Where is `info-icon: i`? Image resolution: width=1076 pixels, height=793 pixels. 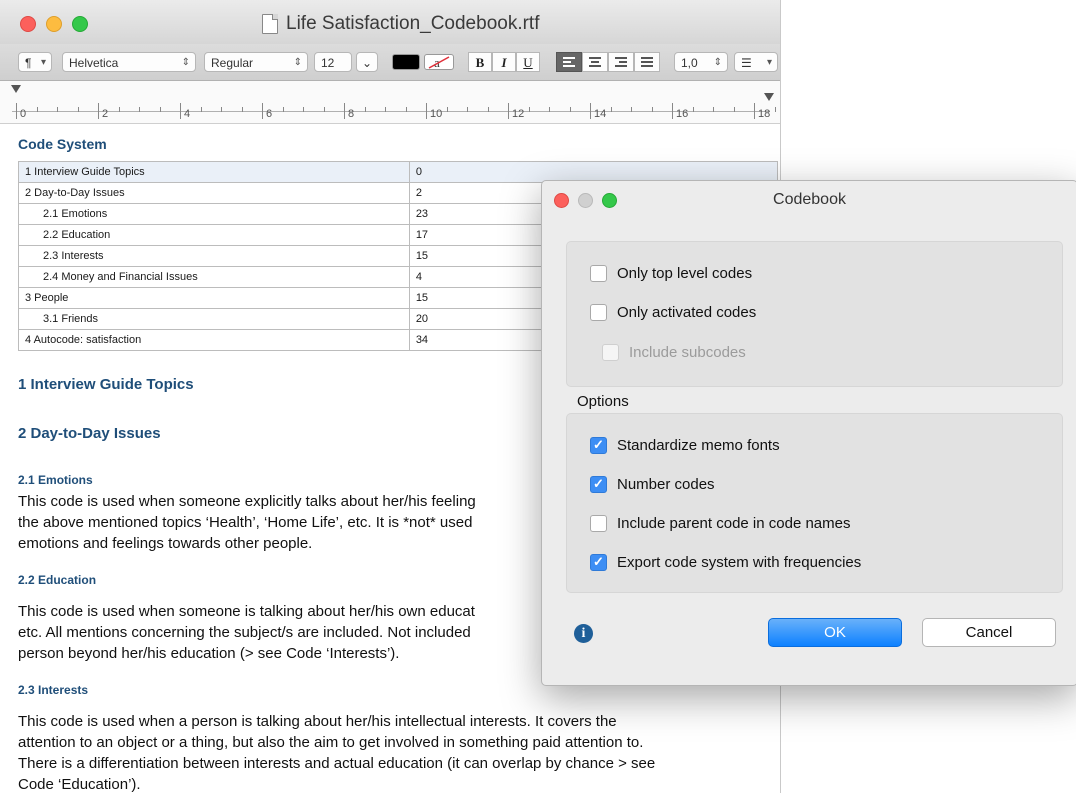 info-icon: i is located at coordinates (583, 633).